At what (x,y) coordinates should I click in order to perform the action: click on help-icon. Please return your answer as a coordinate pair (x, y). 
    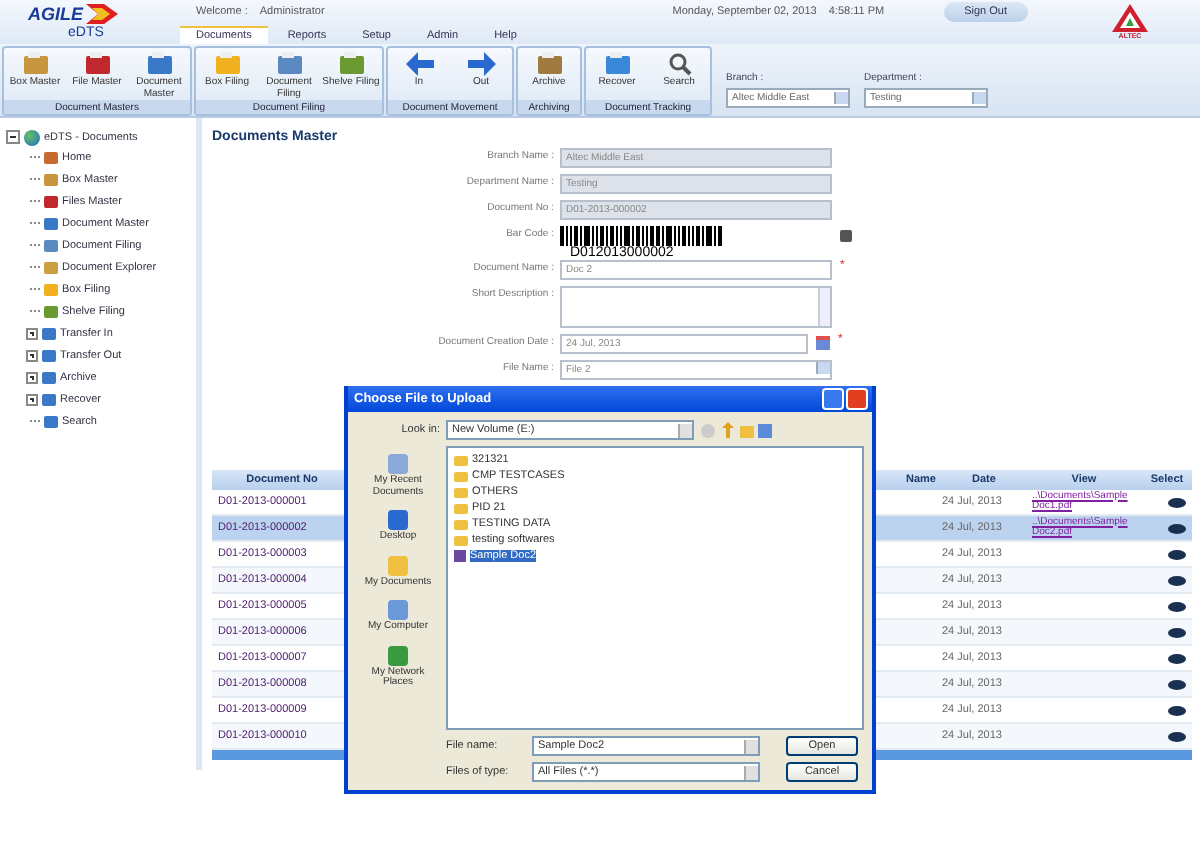
    Looking at the image, I should click on (833, 399).